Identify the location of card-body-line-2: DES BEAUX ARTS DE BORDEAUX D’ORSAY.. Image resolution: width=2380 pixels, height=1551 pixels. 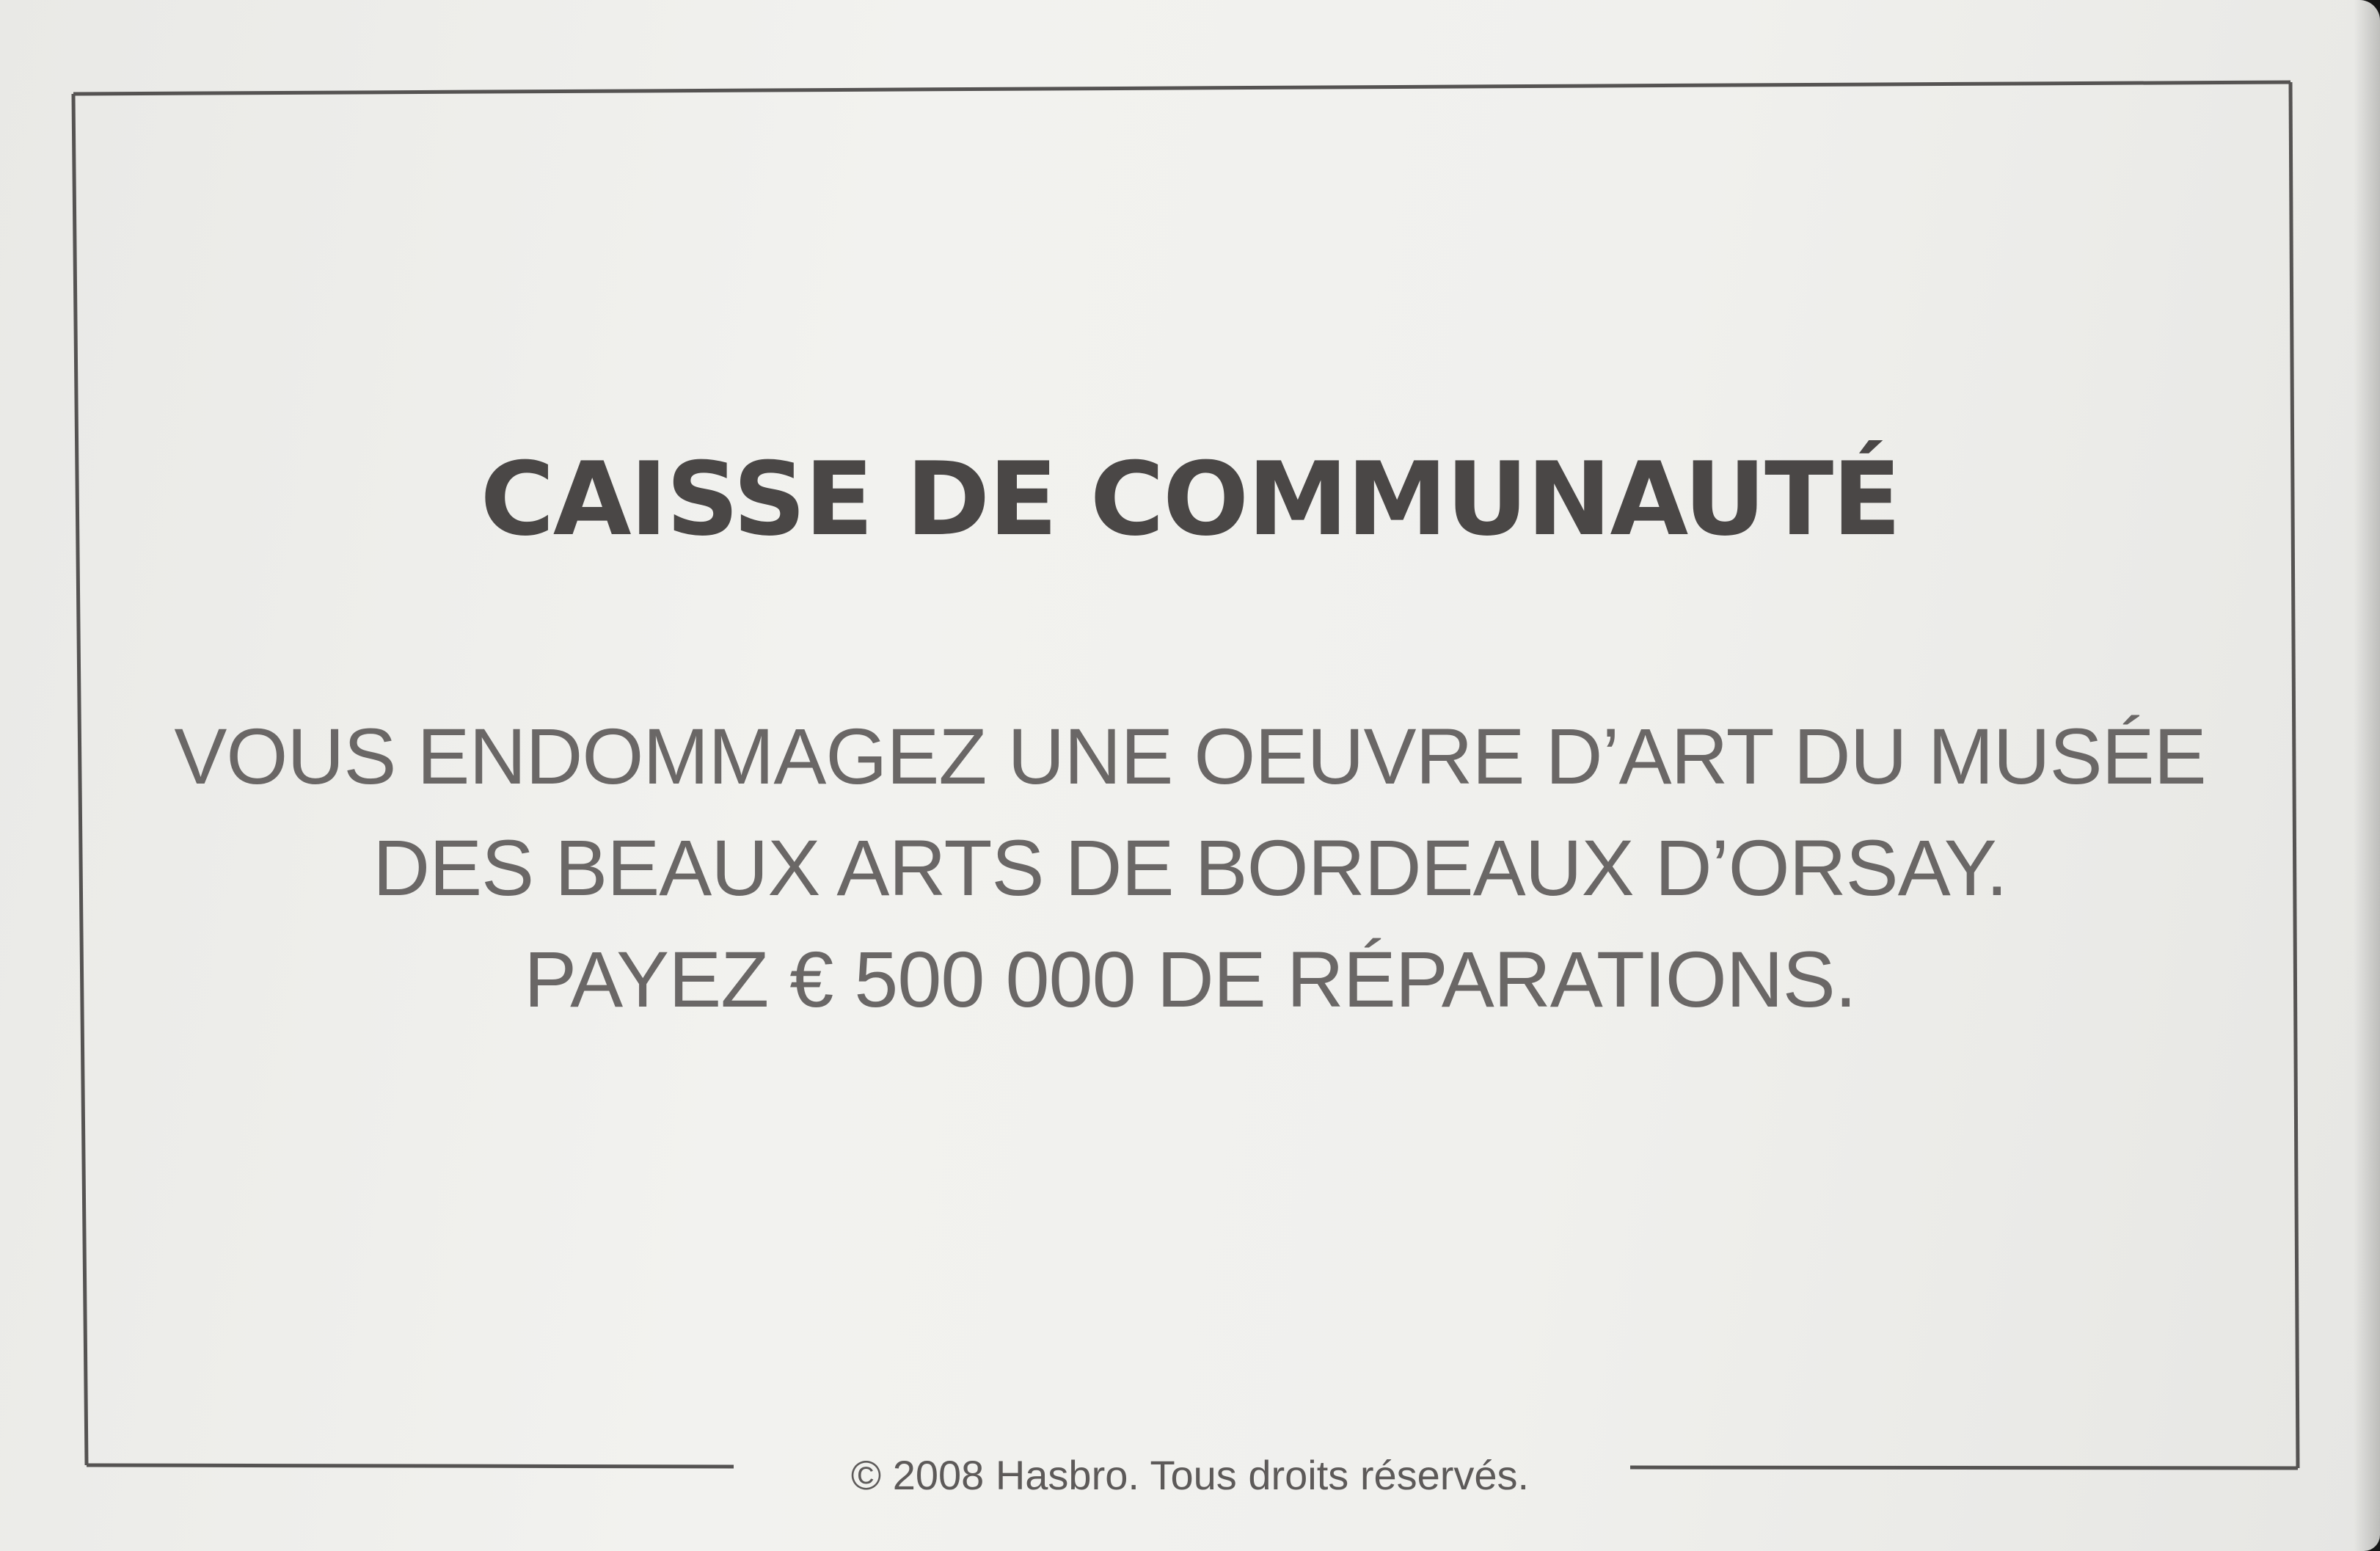
(1190, 867).